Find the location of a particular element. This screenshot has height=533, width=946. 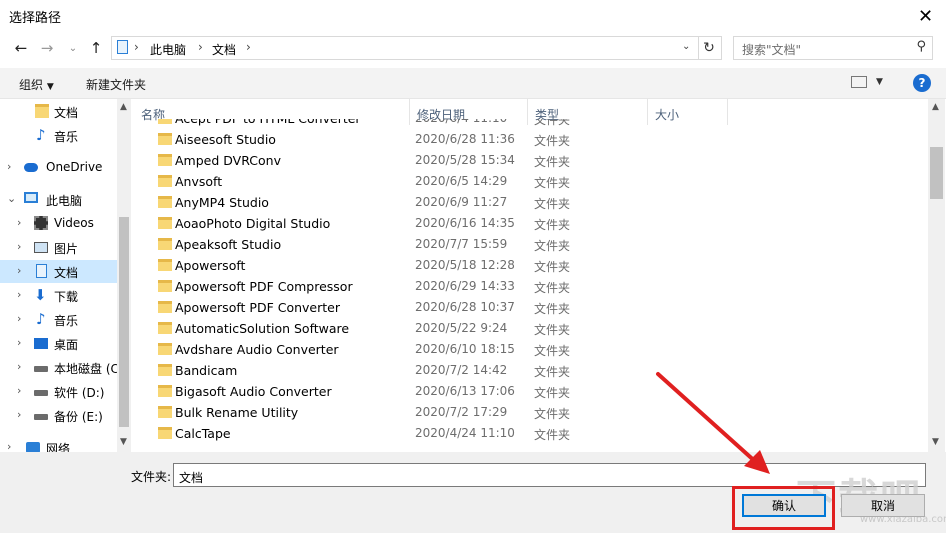

nav-label: 图片 is located at coordinates (66, 249).